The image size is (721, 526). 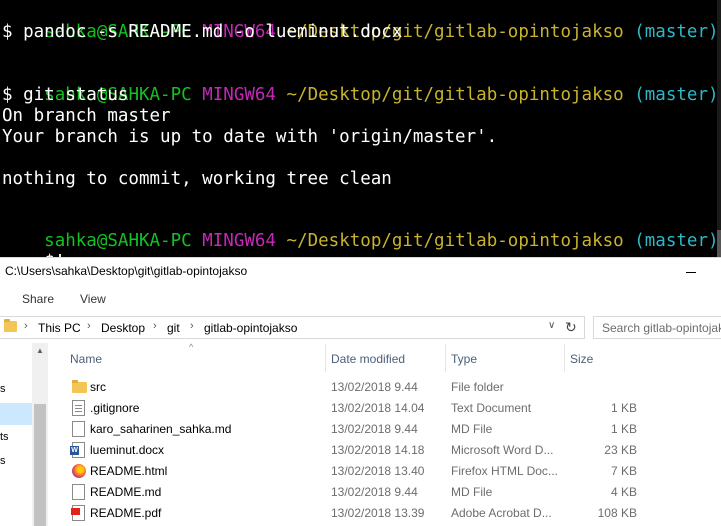 I want to click on file-size: 23 KB, so click(x=620, y=450).